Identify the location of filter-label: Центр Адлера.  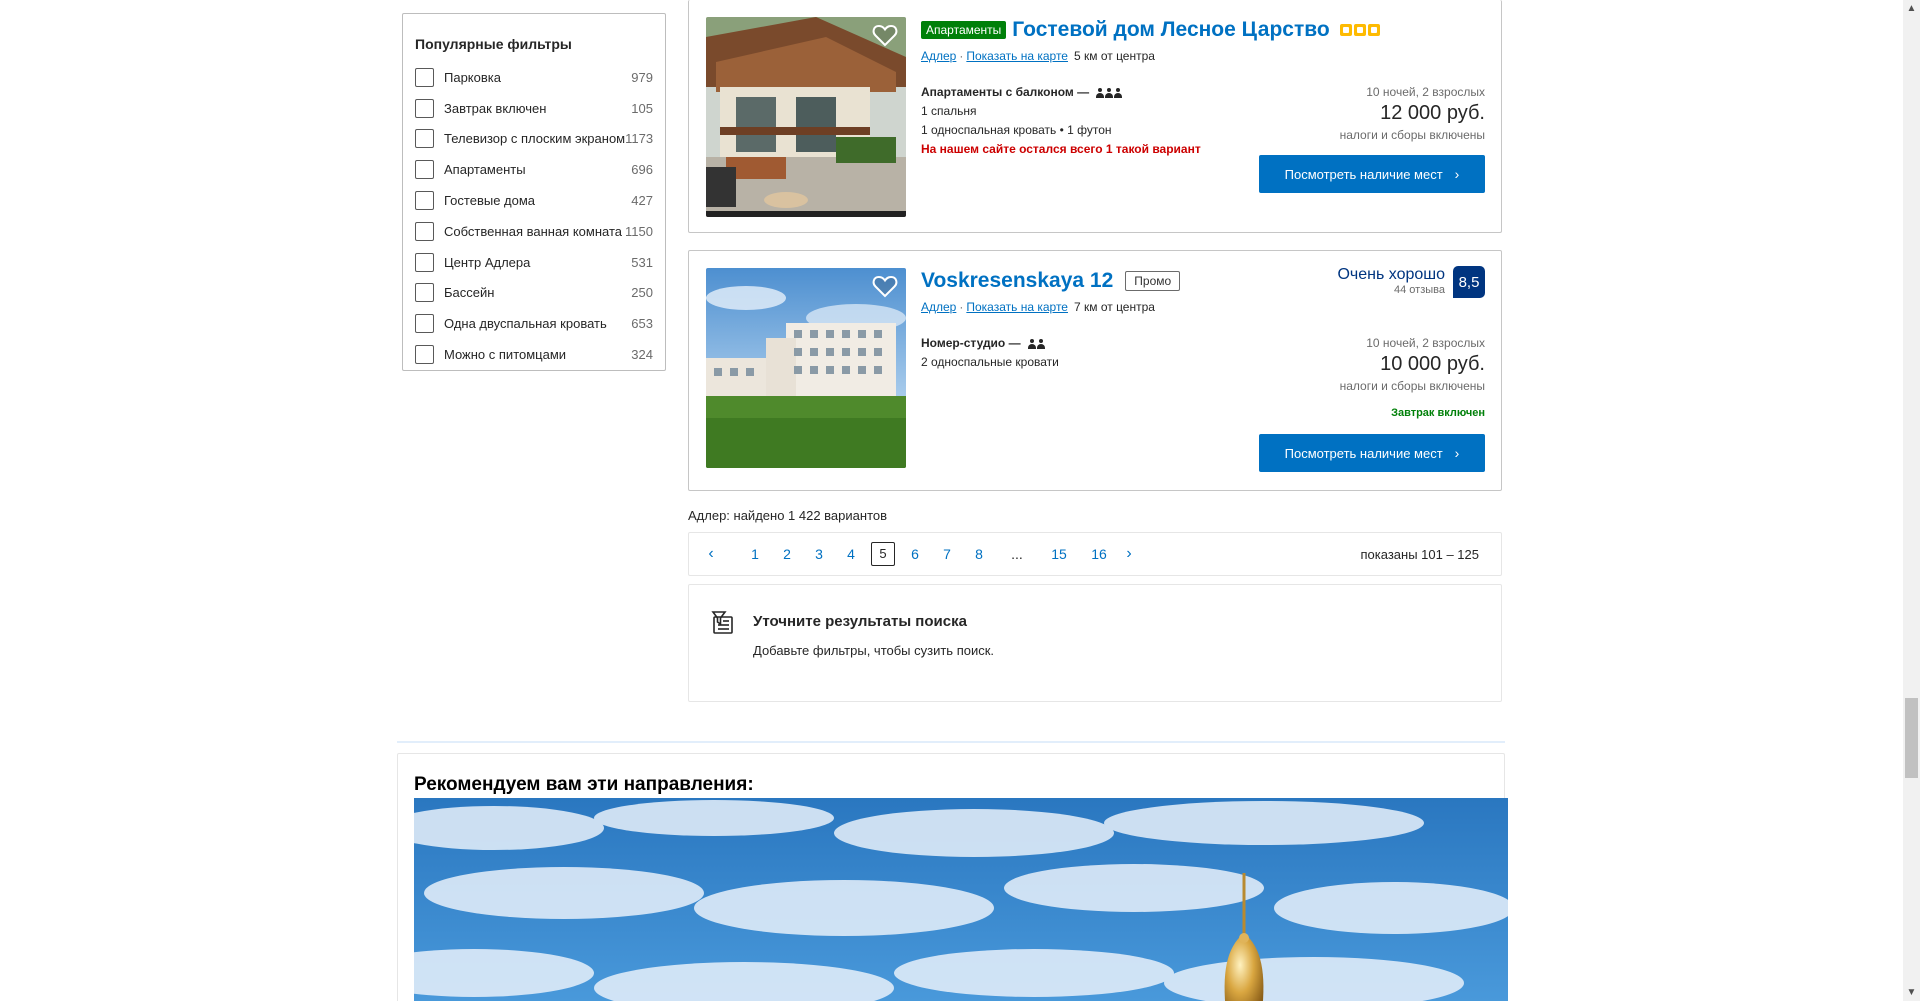
(487, 262).